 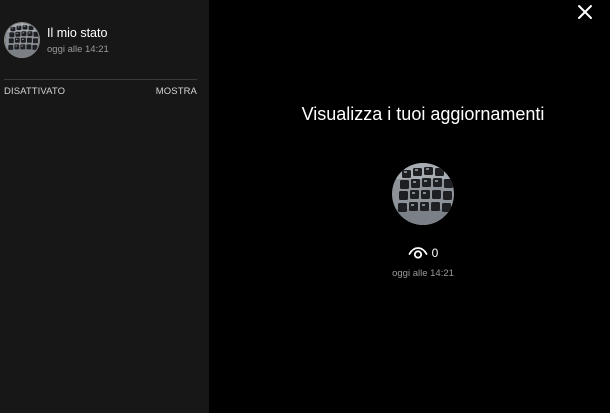 I want to click on show-muted-button: MOSTRA, so click(x=176, y=91).